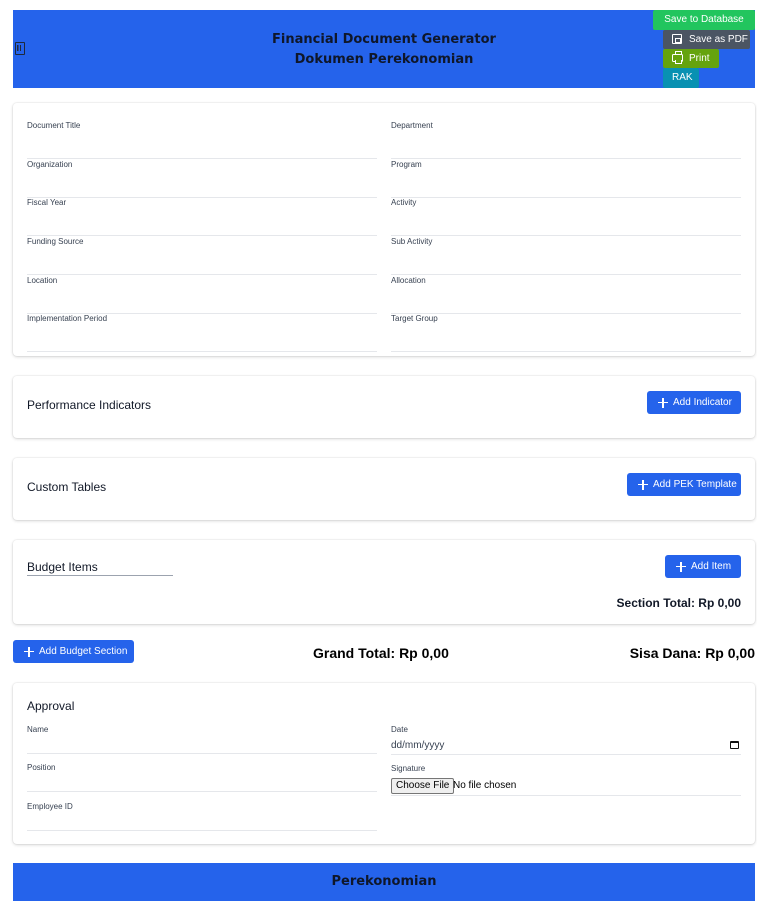 This screenshot has width=757, height=901. I want to click on field-label: Signature, so click(408, 768).